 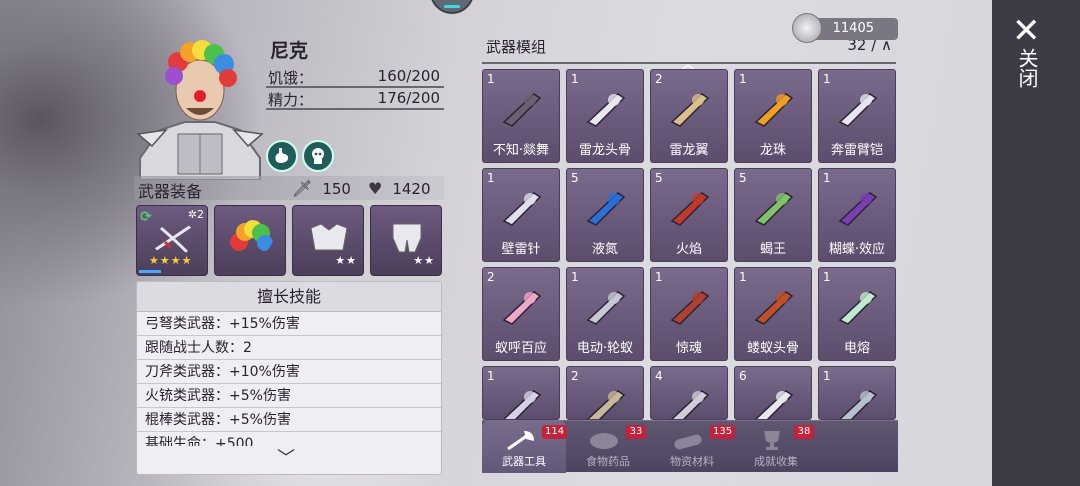 I want to click on character-panel: 尼克 饥饿： 160/200 精力： 176/200, so click(x=290, y=105).